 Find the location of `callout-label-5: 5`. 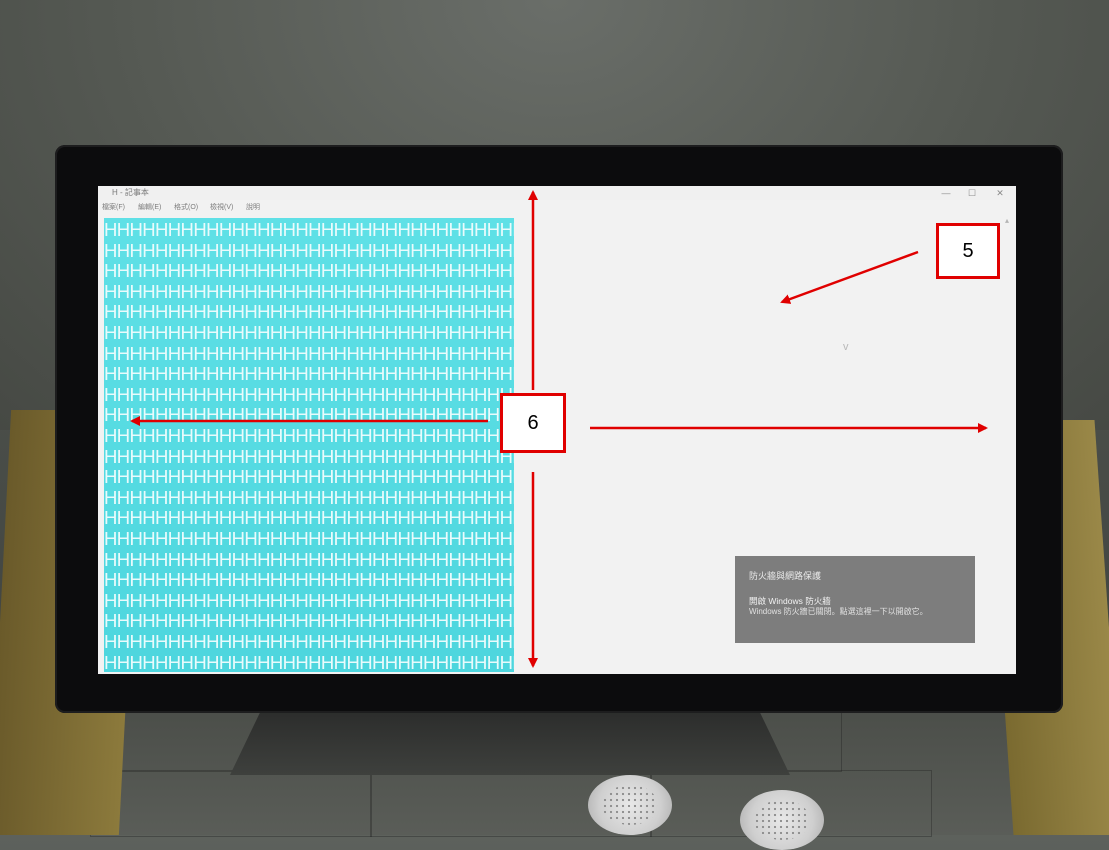

callout-label-5: 5 is located at coordinates (968, 251).